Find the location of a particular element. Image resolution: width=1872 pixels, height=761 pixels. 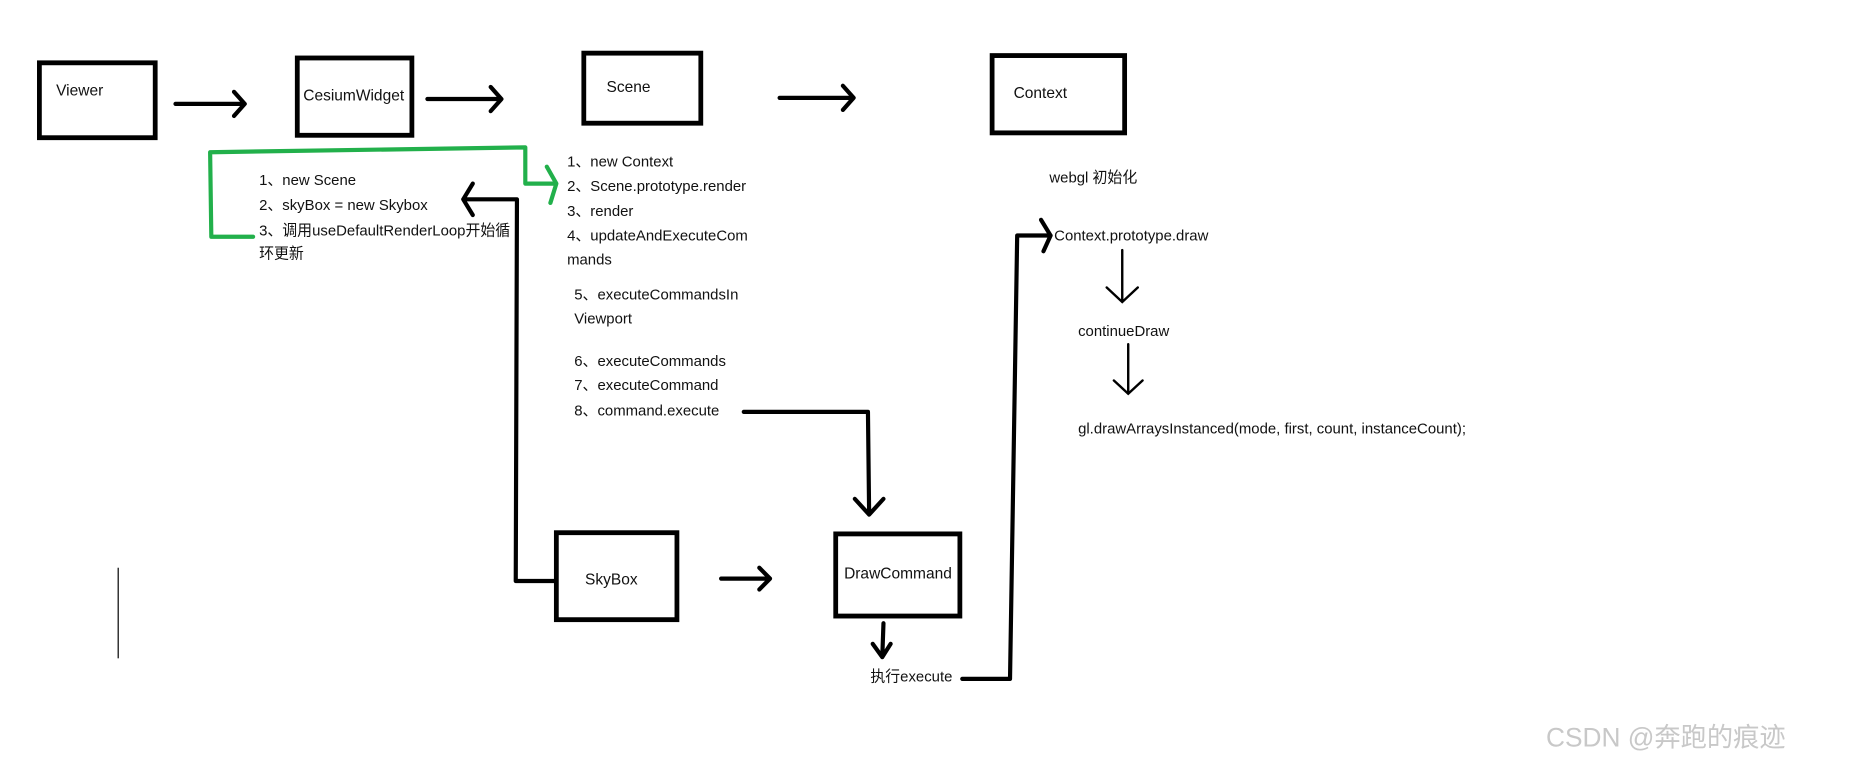

step-text: Viewport is located at coordinates (603, 319).